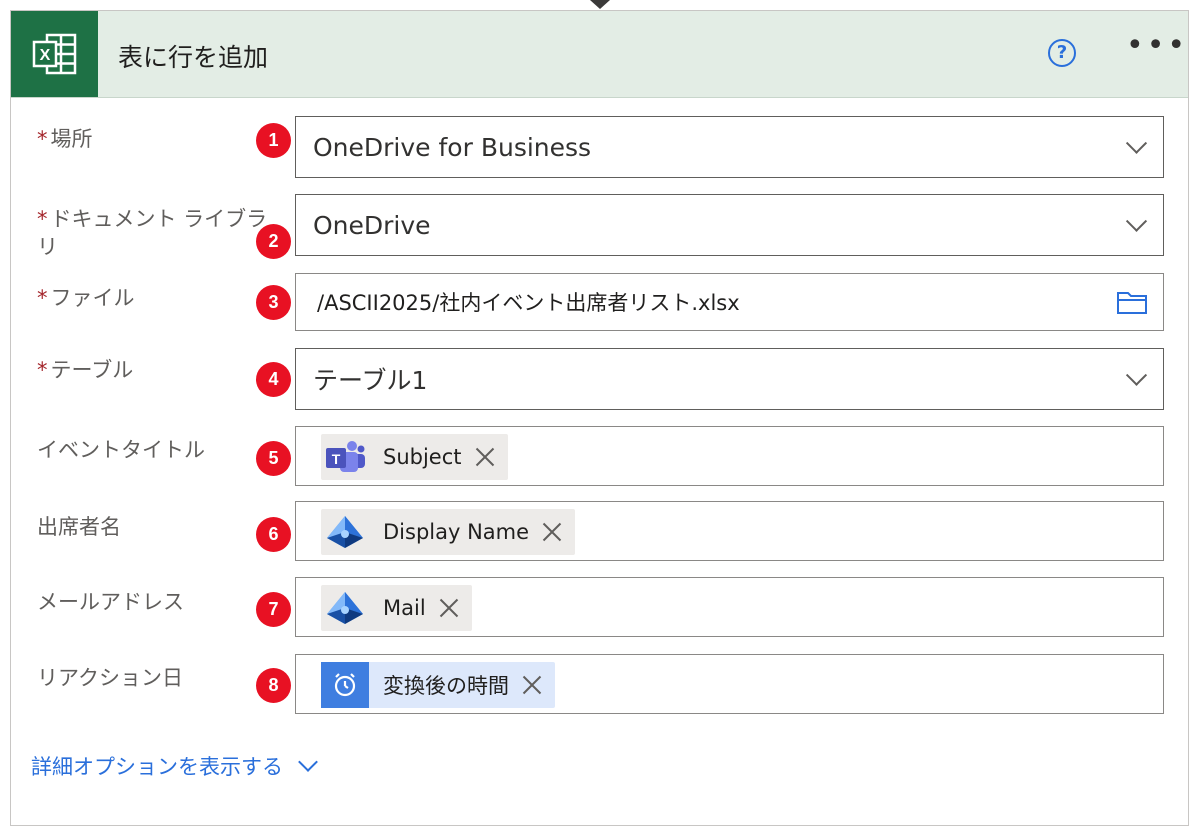 The height and width of the screenshot is (837, 1200). I want to click on library-label-text: ドキュメント ライブラリ, so click(152, 233).